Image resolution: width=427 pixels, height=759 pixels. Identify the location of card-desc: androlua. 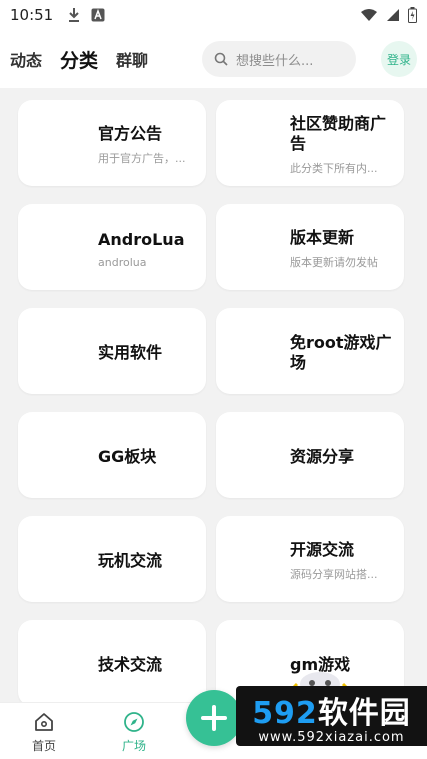
(122, 262).